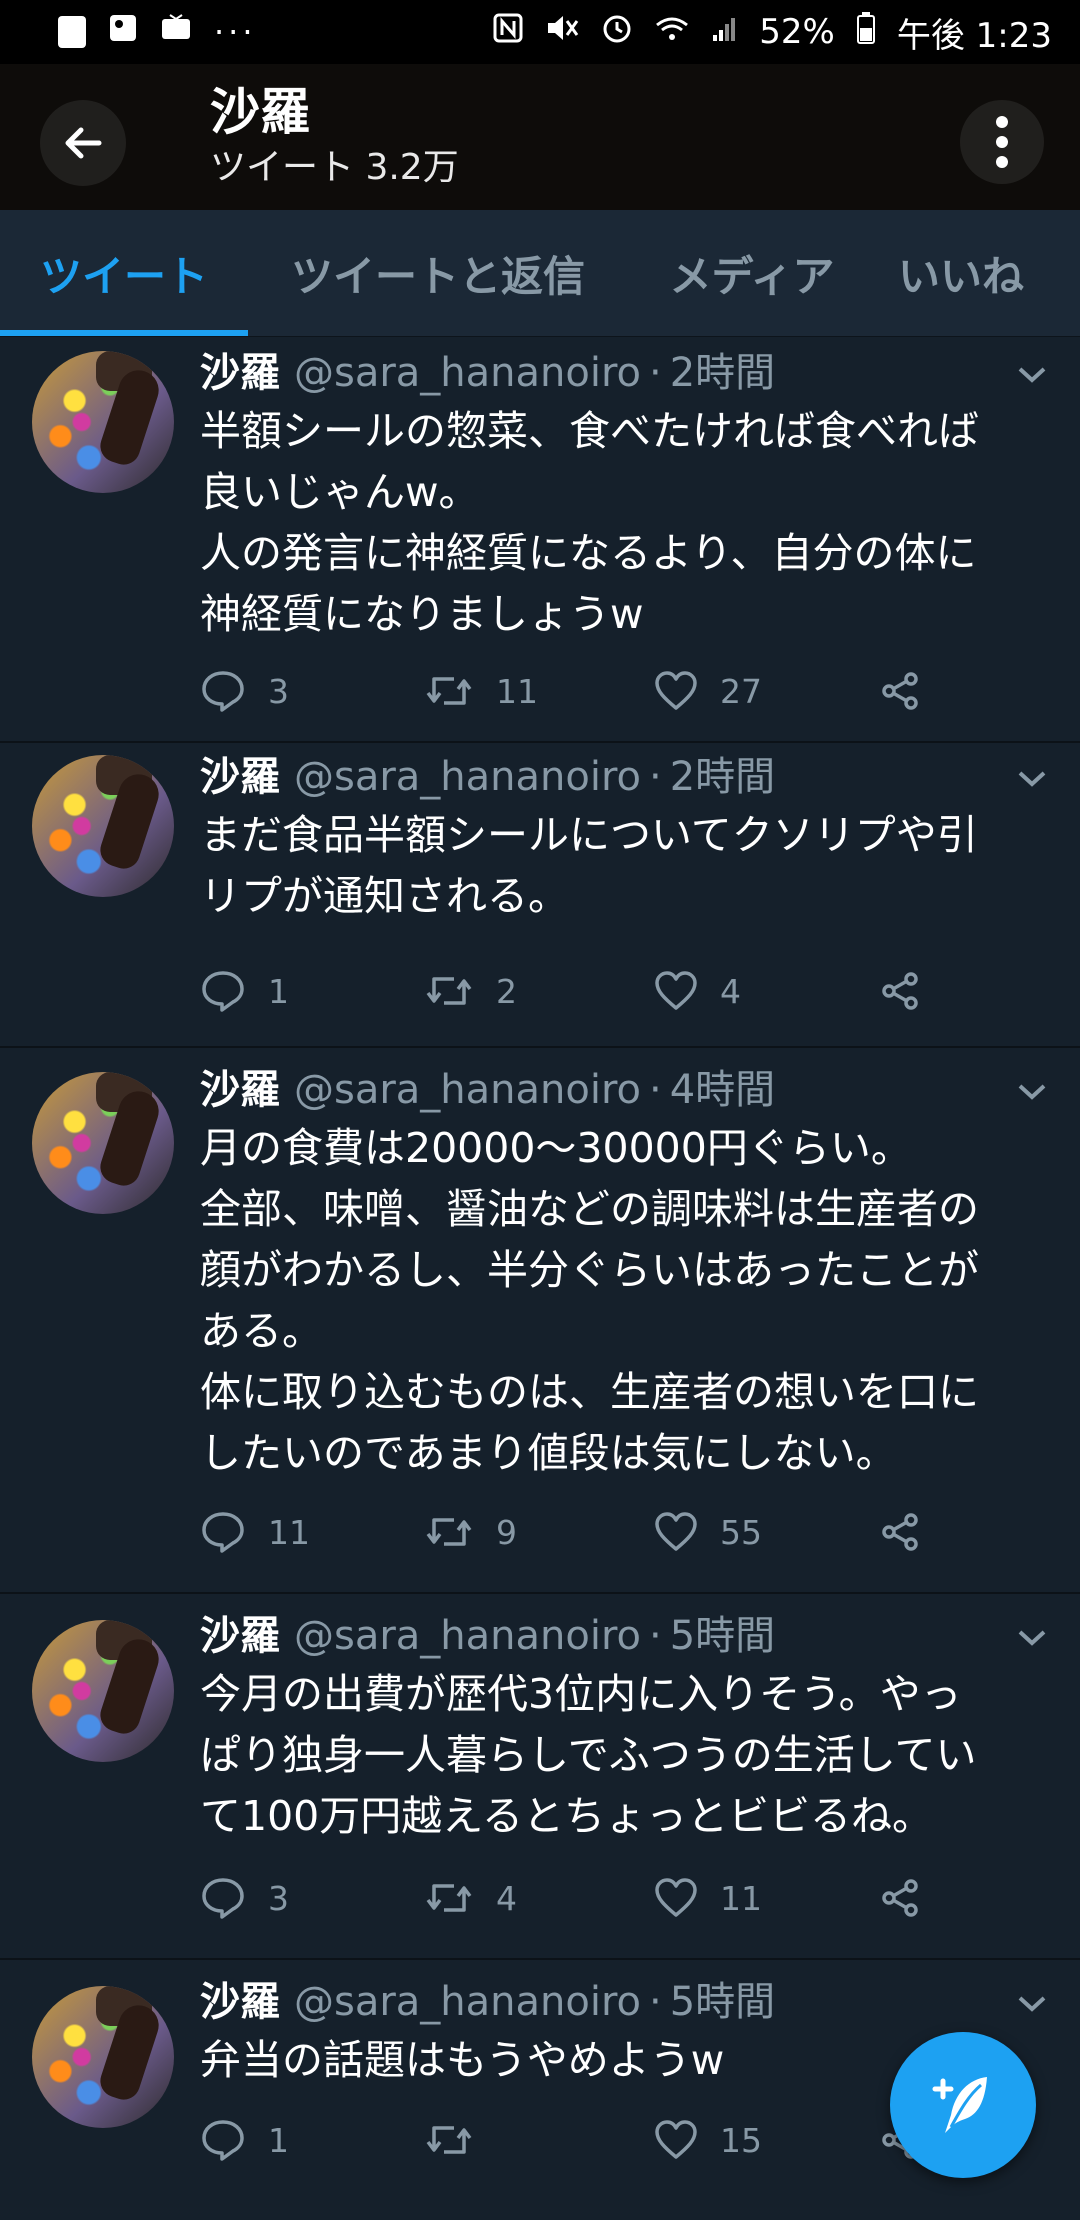 The width and height of the screenshot is (1080, 2220). Describe the element at coordinates (722, 777) in the screenshot. I see `tweet-time: 2時間` at that location.